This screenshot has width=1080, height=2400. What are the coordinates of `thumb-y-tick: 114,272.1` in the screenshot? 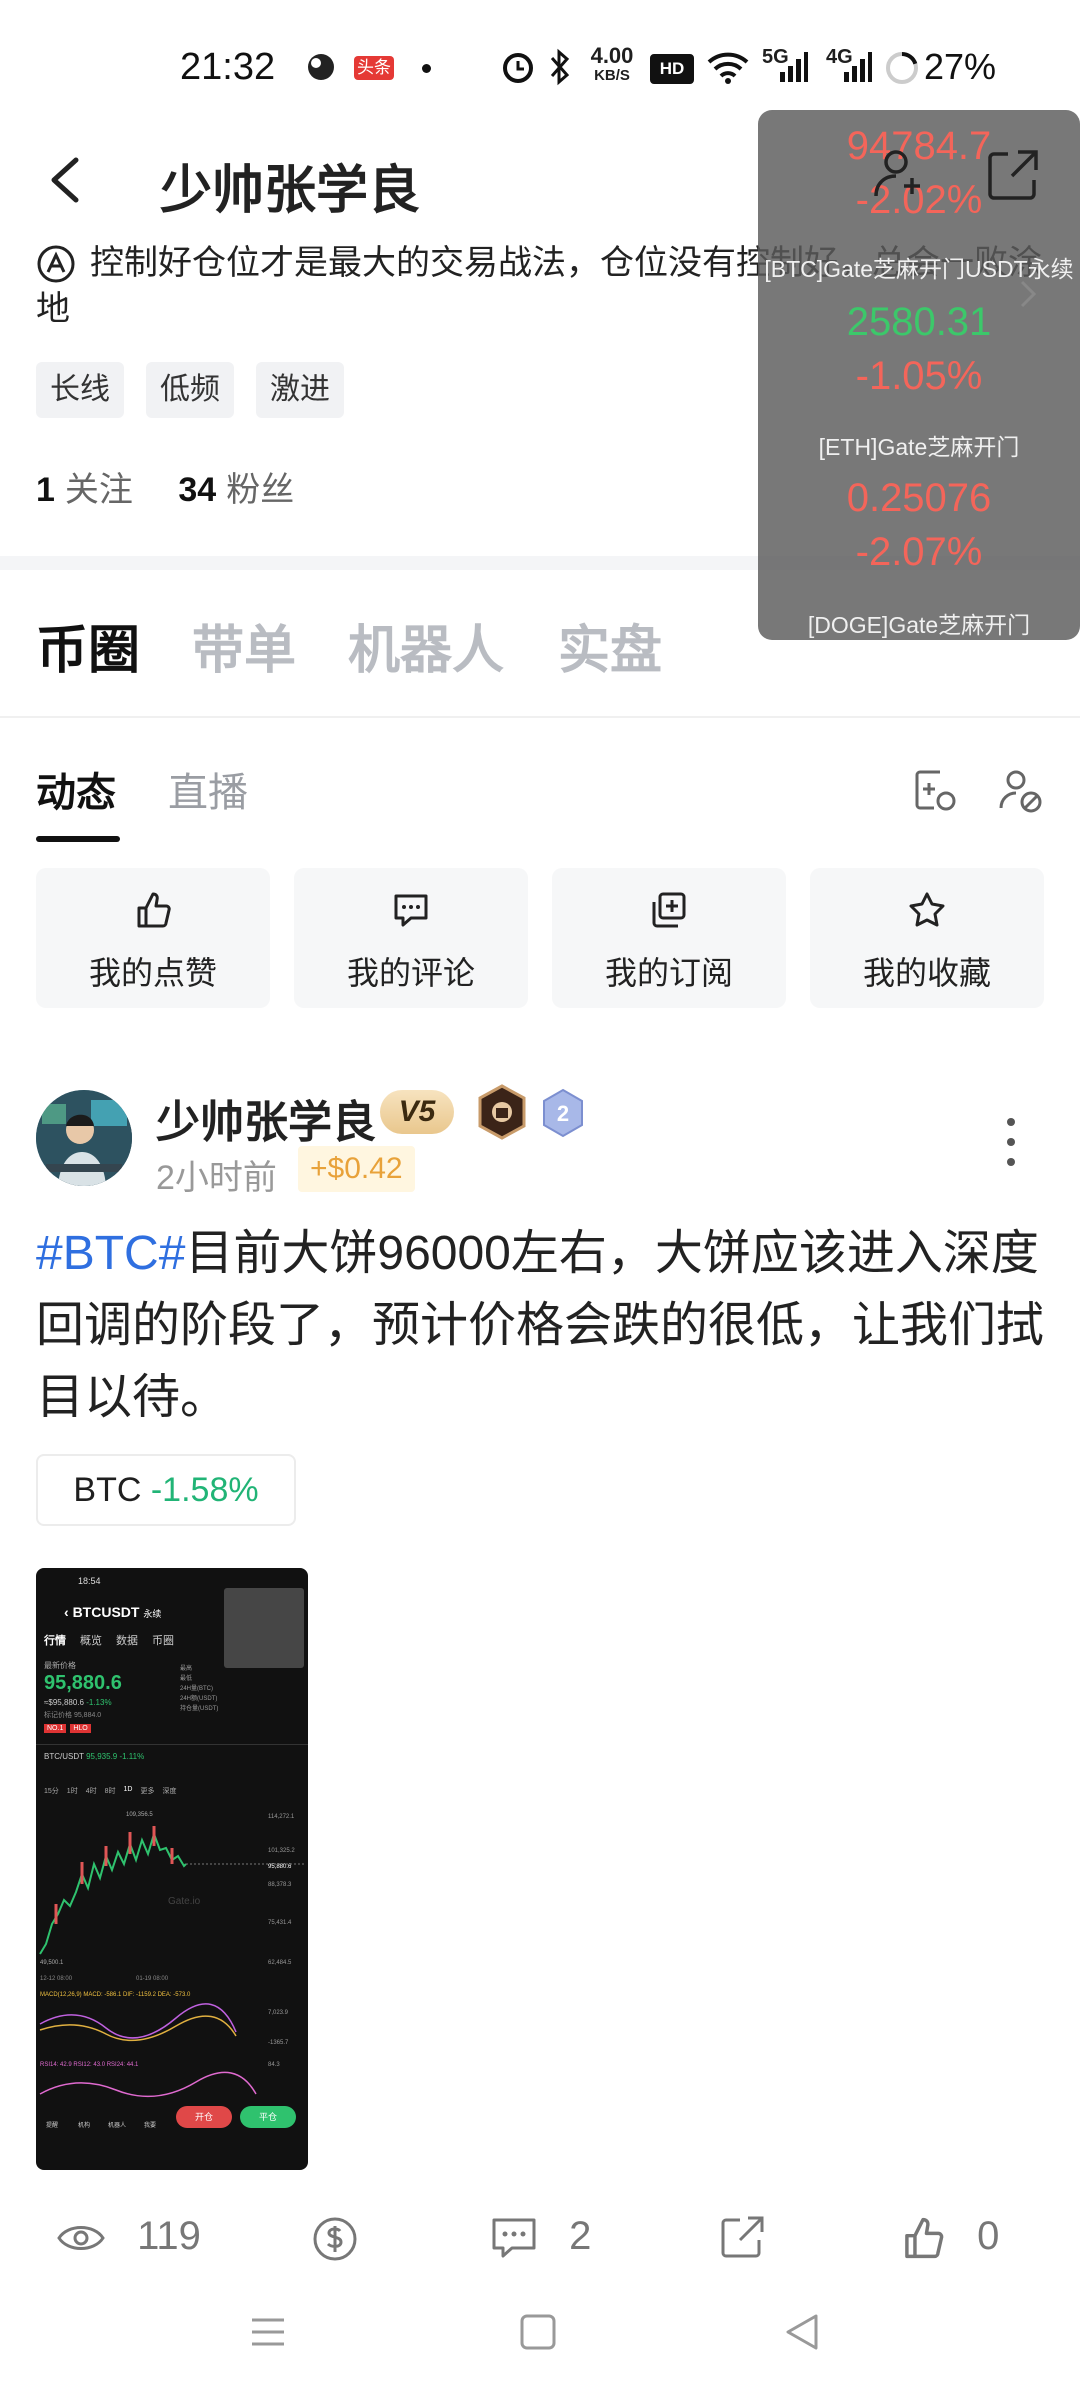 It's located at (281, 1817).